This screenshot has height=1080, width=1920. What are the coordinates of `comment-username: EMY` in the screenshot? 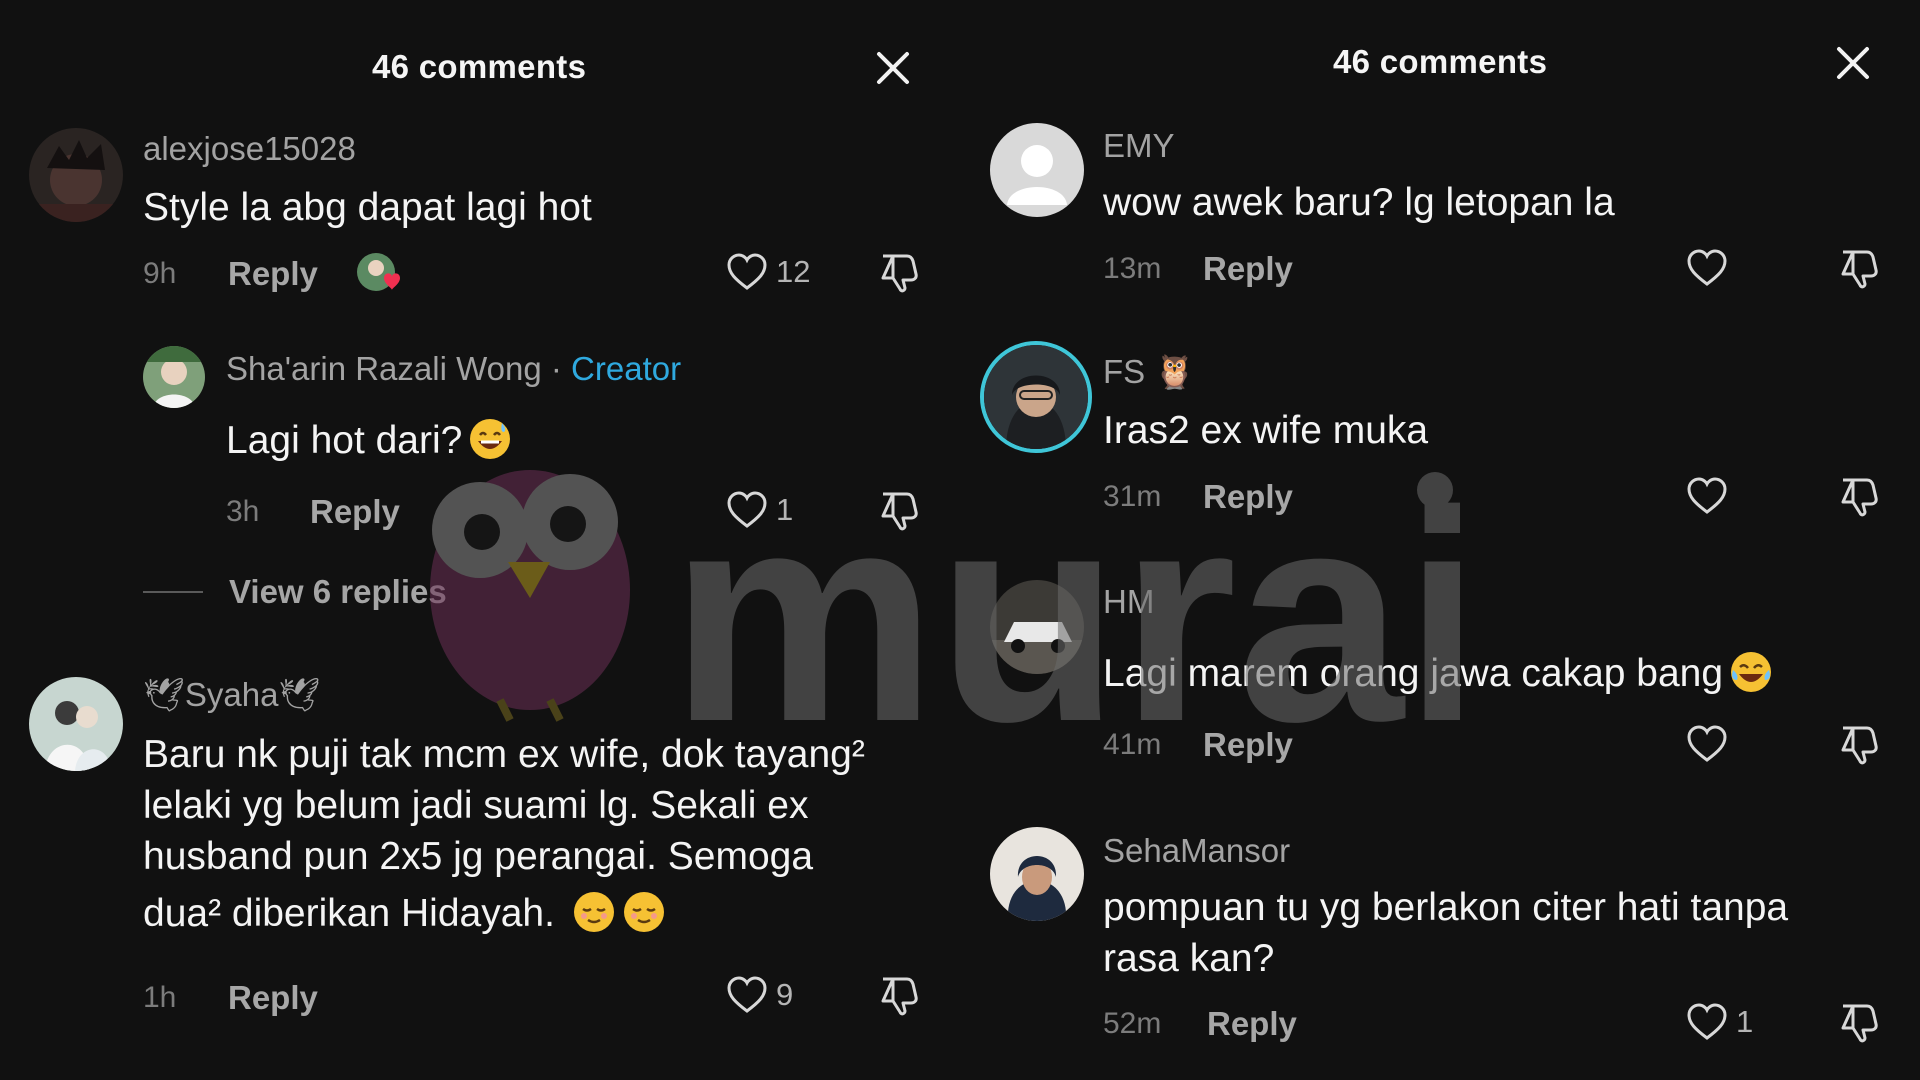 It's located at (1139, 146).